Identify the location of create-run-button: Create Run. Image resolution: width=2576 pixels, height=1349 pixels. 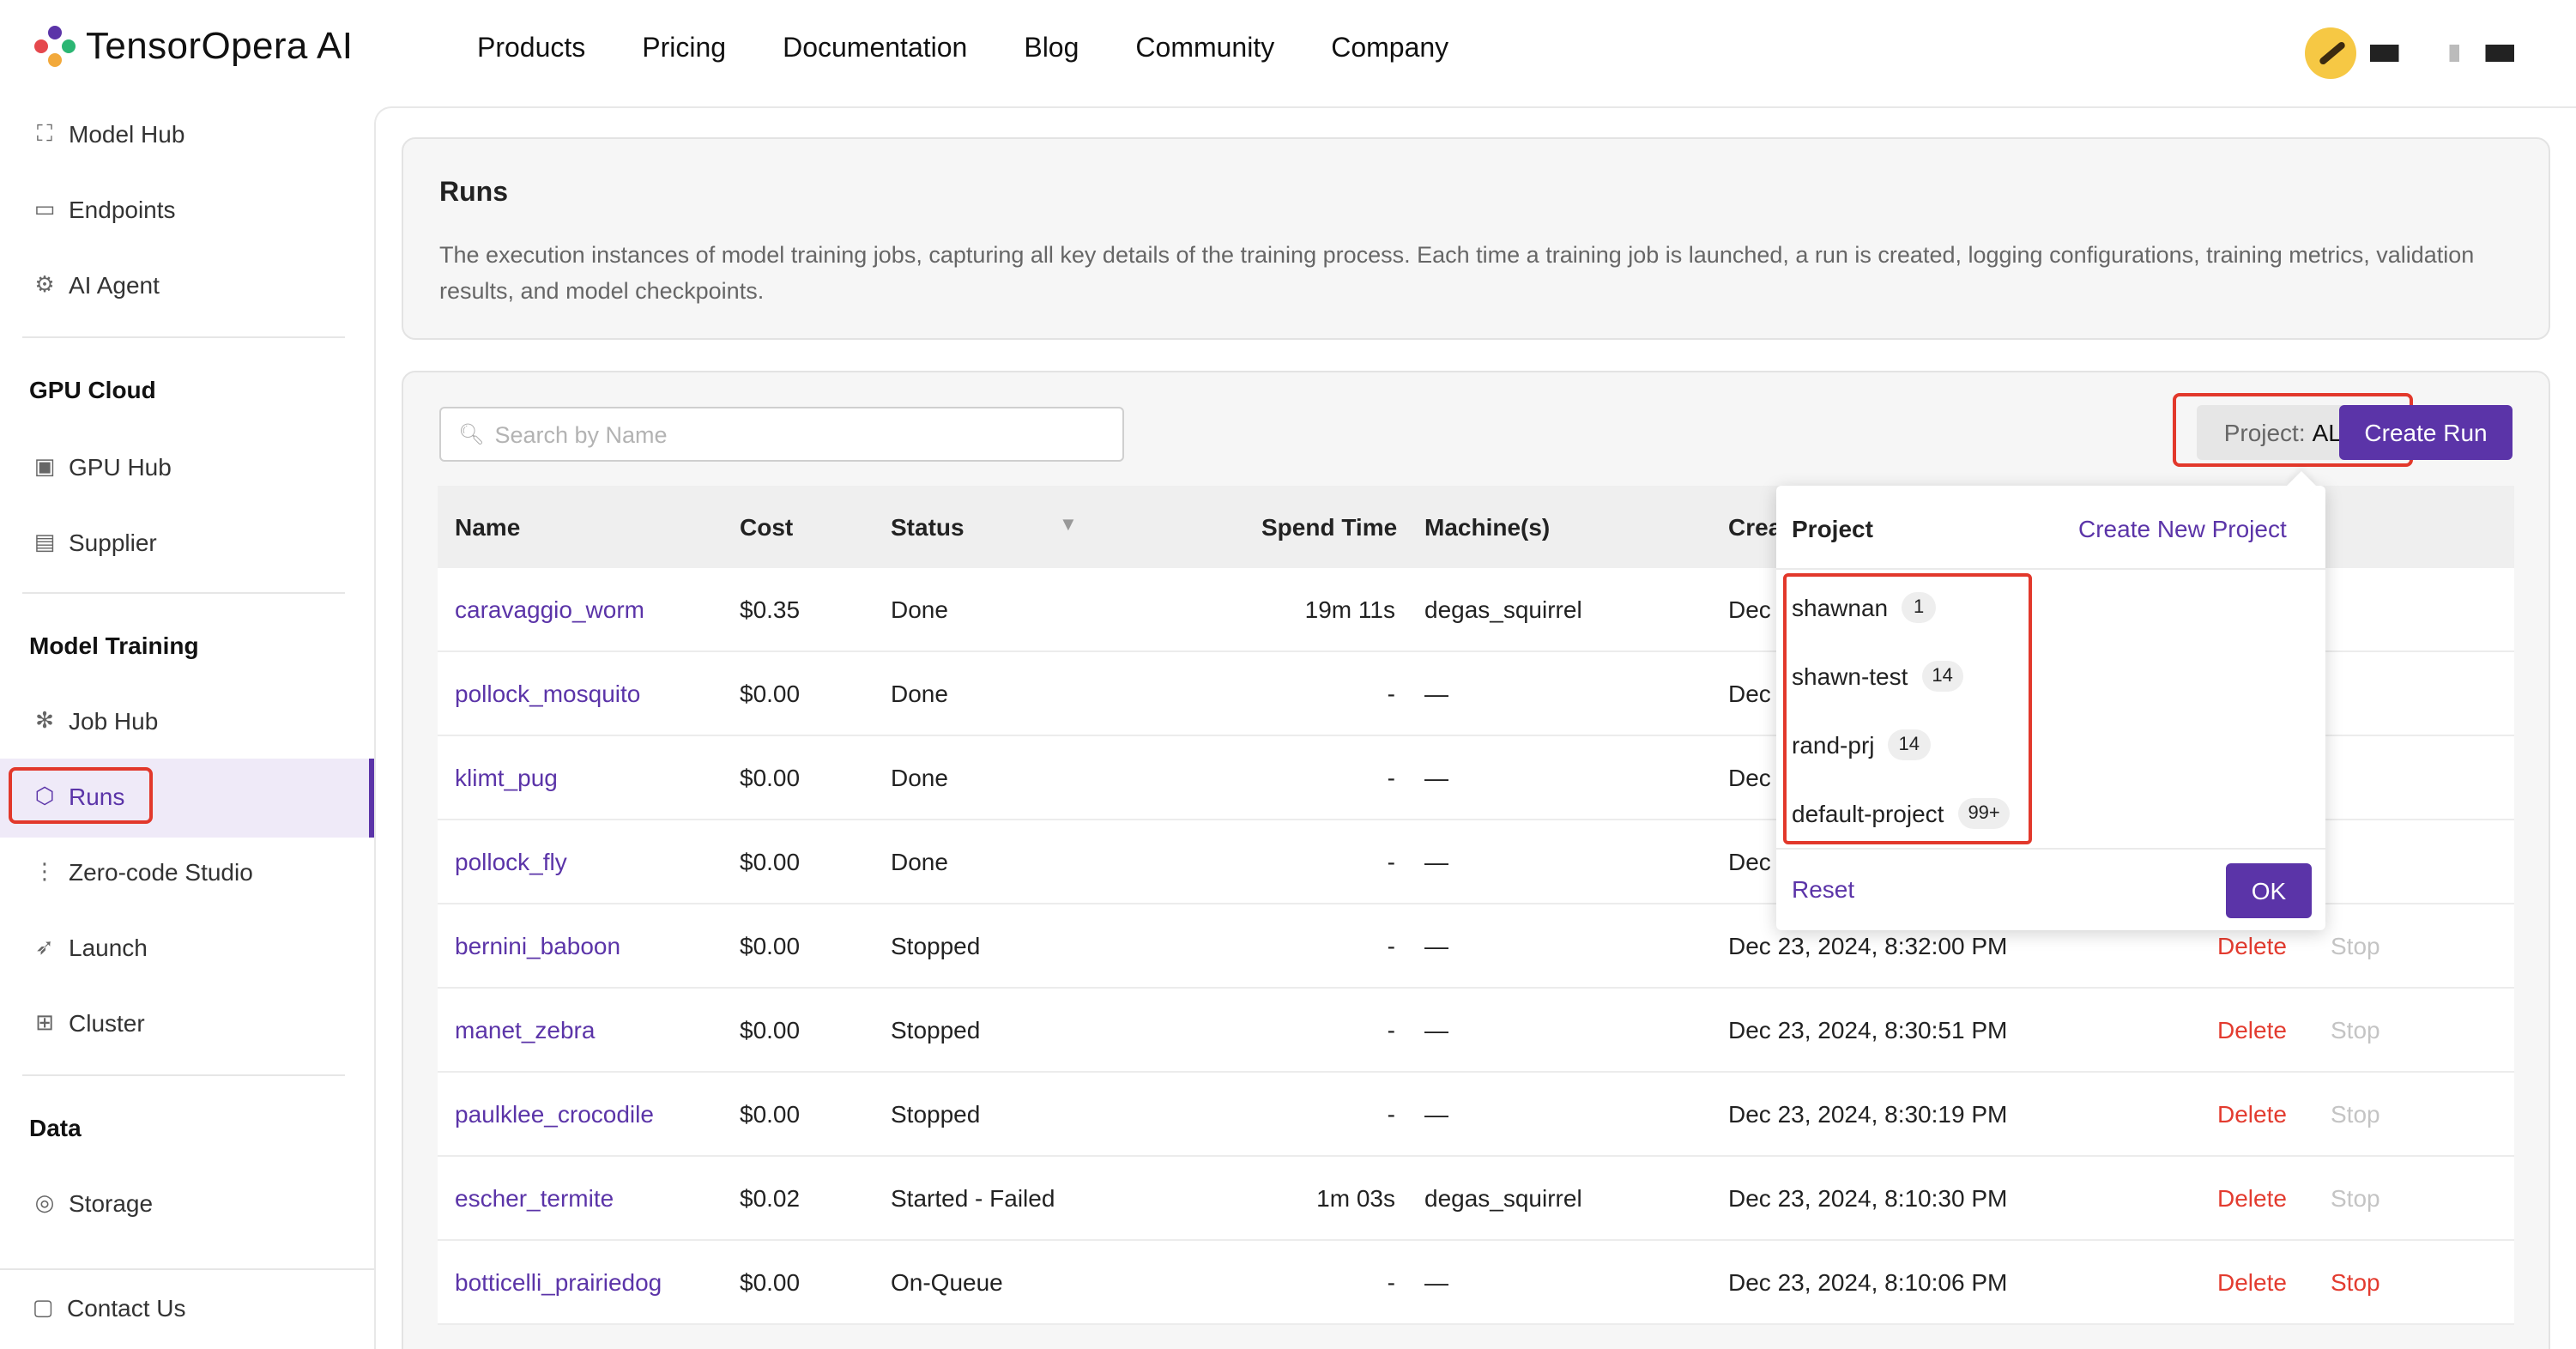
(2426, 432).